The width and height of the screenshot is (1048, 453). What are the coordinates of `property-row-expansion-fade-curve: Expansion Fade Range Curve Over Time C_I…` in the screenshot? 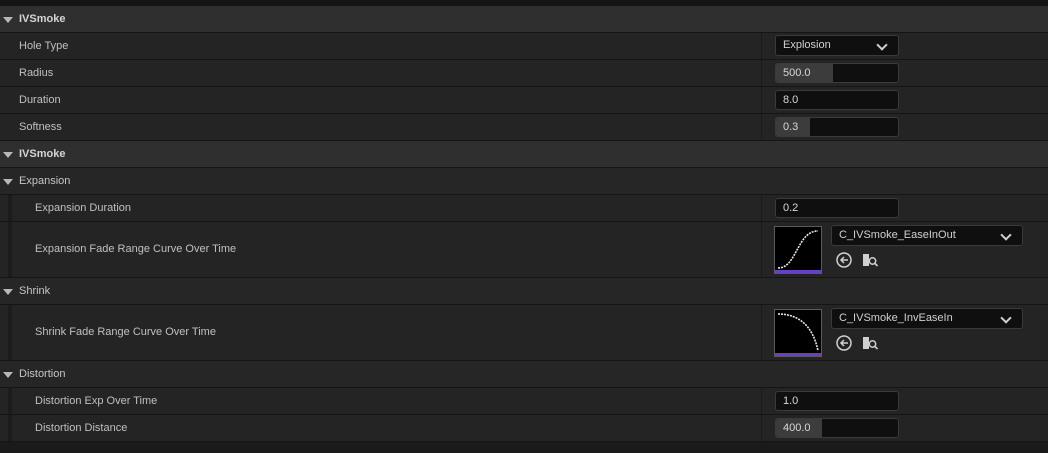 It's located at (524, 250).